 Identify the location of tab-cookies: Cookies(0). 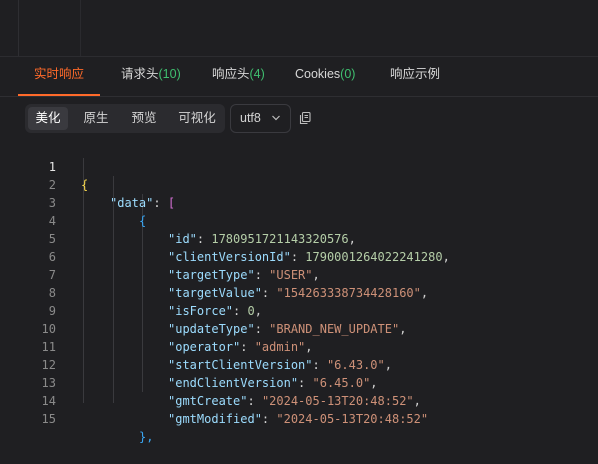
(325, 76).